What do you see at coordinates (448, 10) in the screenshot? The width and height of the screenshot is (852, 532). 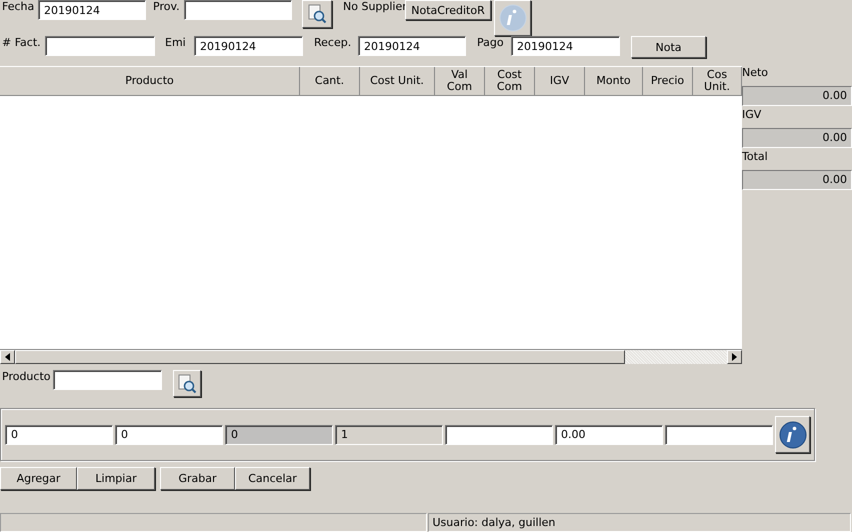 I see `nota-credito-button: NotaCreditoR` at bounding box center [448, 10].